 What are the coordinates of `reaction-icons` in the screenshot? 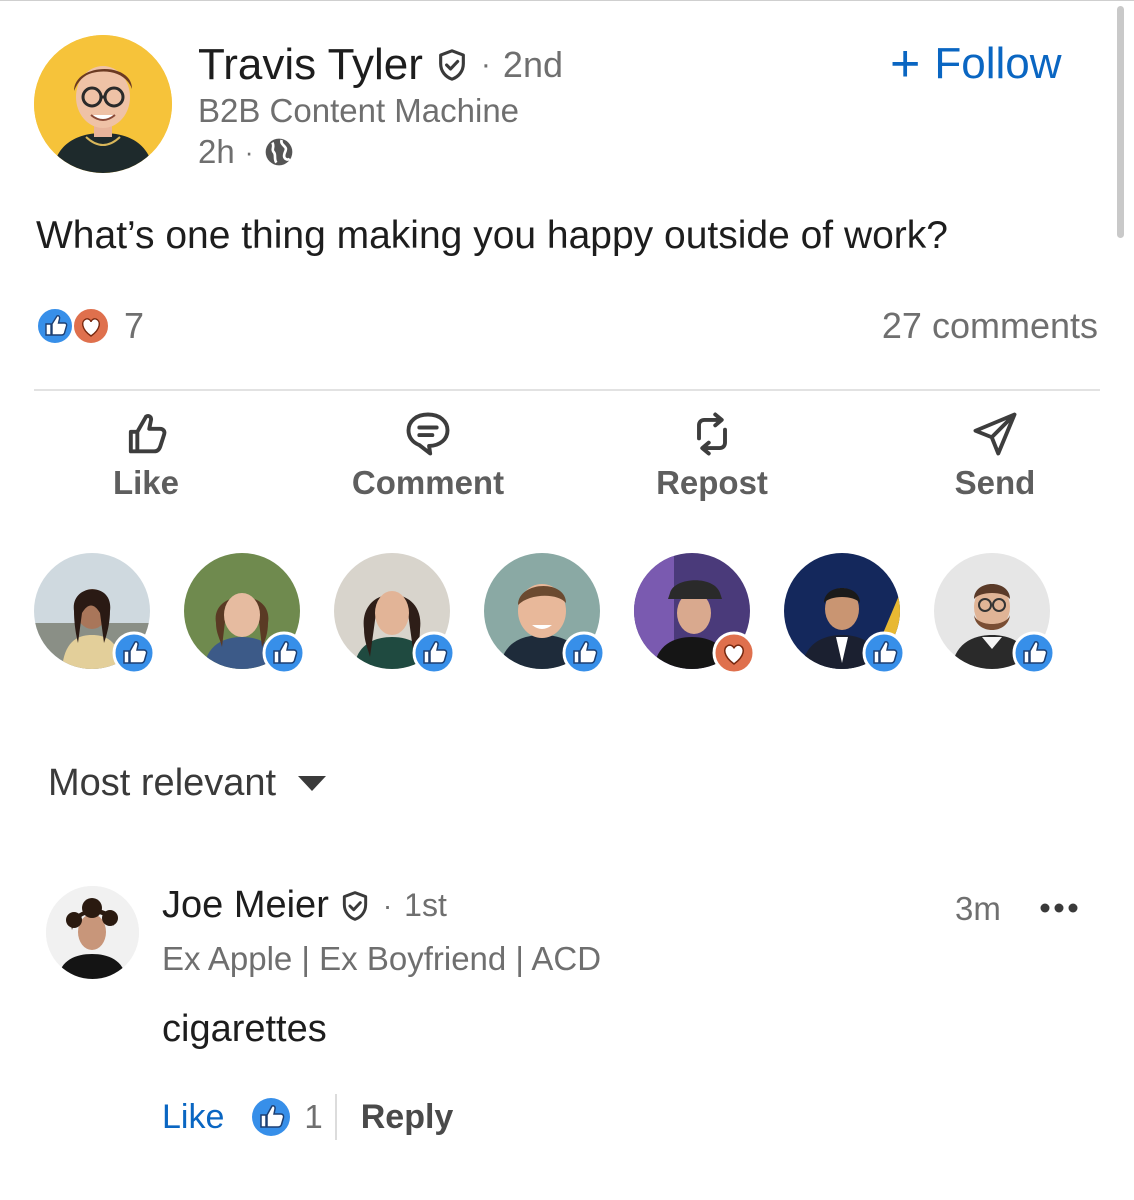 It's located at (73, 326).